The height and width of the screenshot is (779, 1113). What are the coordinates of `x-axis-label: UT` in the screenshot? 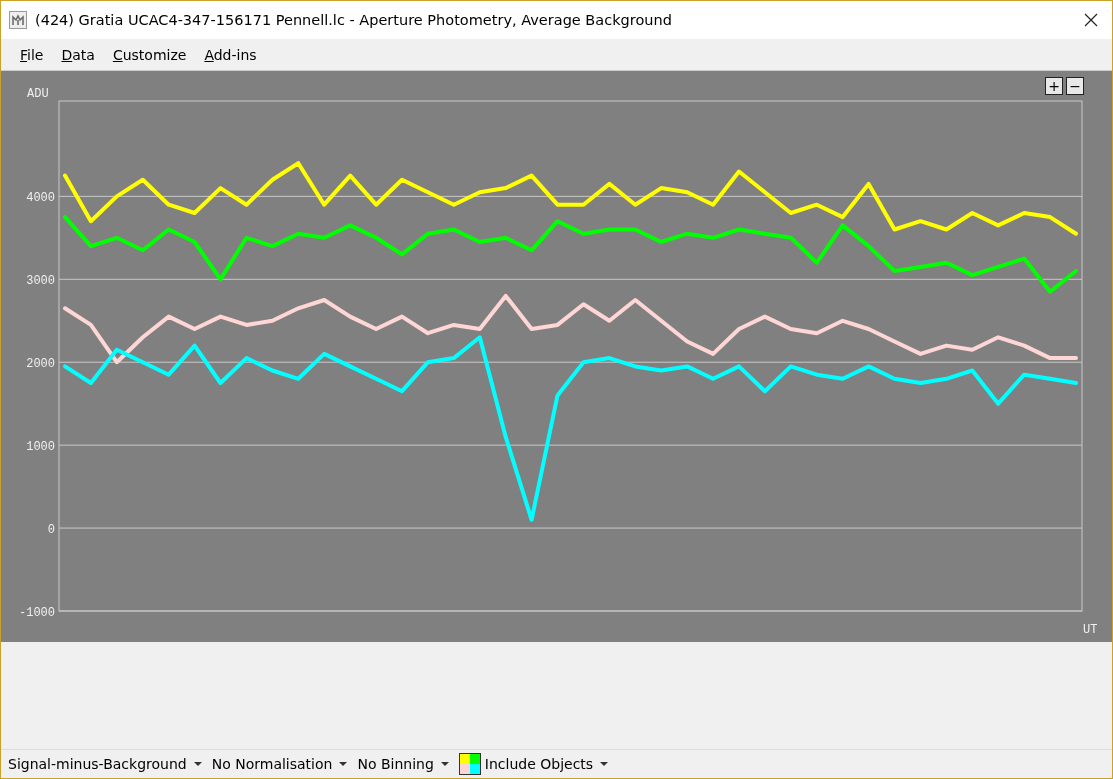 It's located at (1090, 630).